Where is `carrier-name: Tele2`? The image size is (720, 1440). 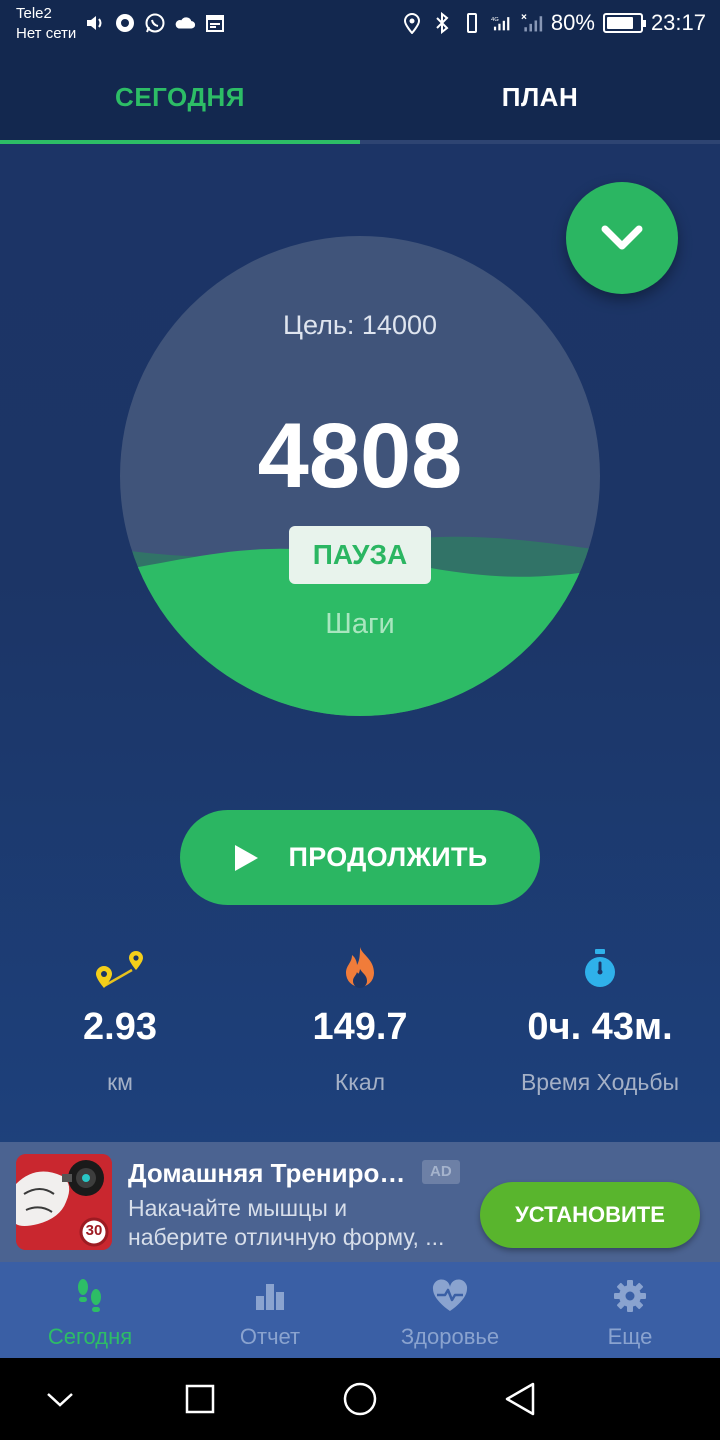
carrier-name: Tele2 is located at coordinates (34, 13).